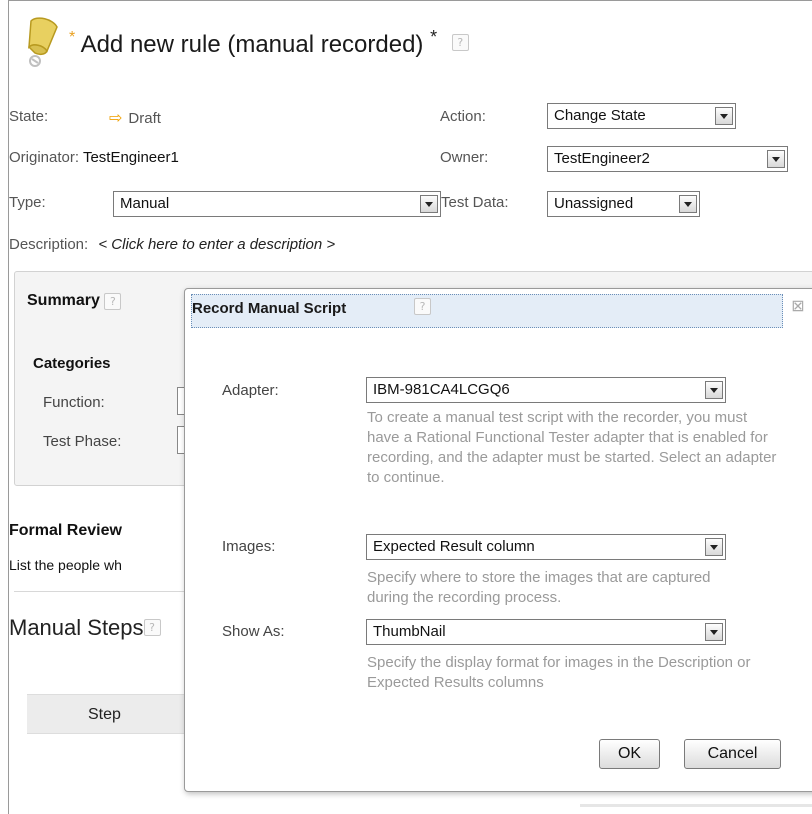 This screenshot has height=814, width=812. Describe the element at coordinates (144, 118) in the screenshot. I see `state-value-text: Draft` at that location.